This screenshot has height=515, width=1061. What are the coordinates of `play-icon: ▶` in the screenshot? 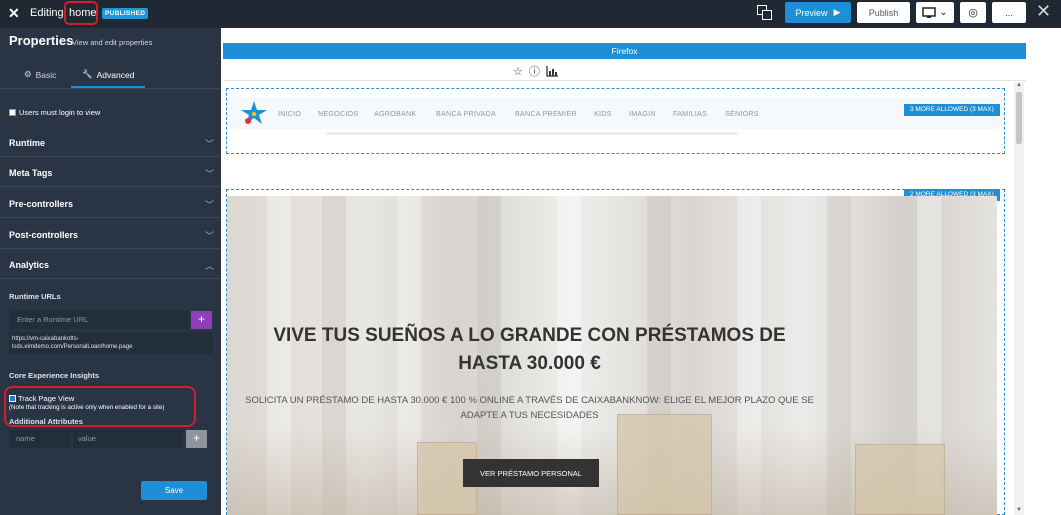 It's located at (837, 12).